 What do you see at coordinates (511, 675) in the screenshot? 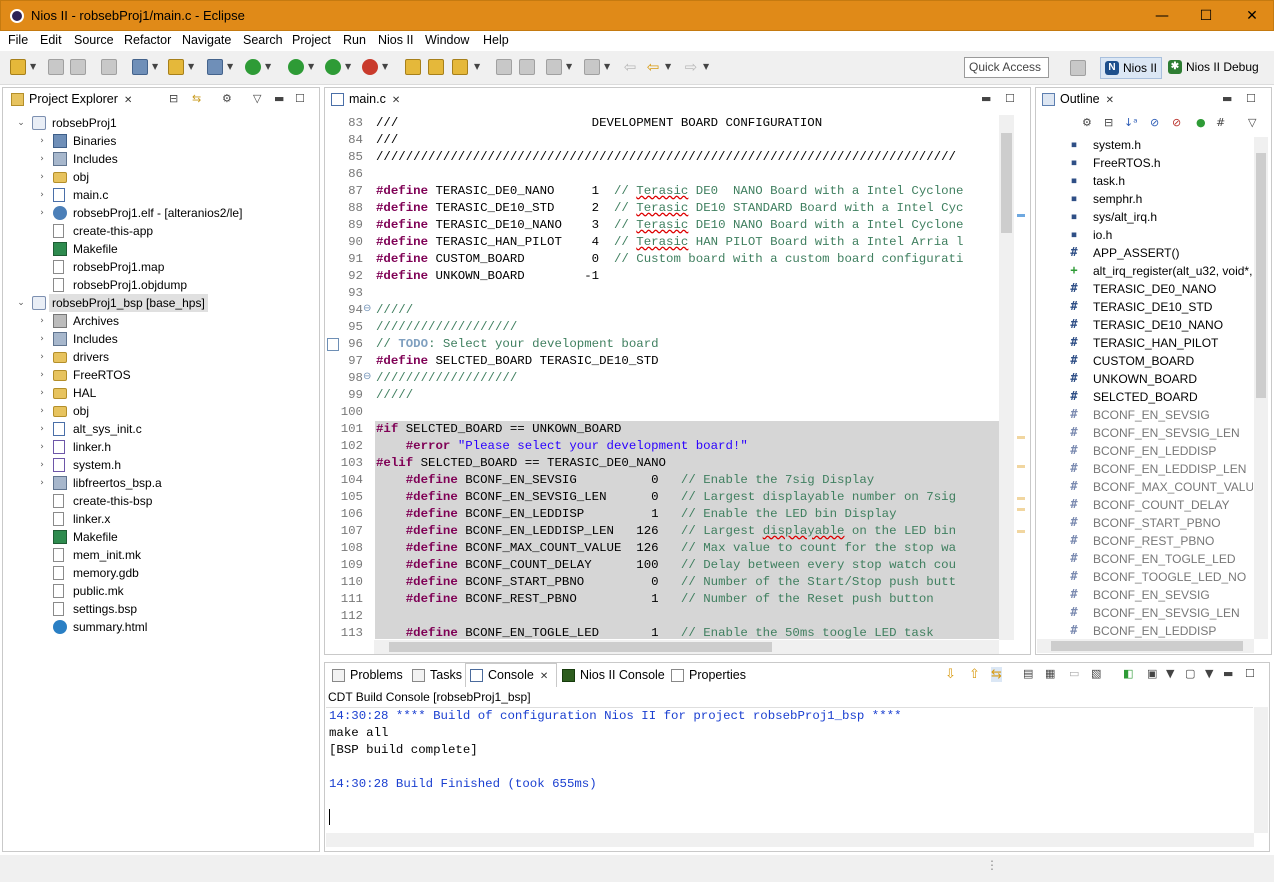
I see `tab-console: Console ✕` at bounding box center [511, 675].